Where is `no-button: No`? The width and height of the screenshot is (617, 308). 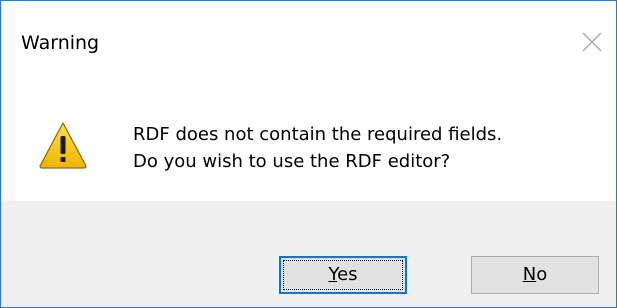 no-button: No is located at coordinates (535, 275).